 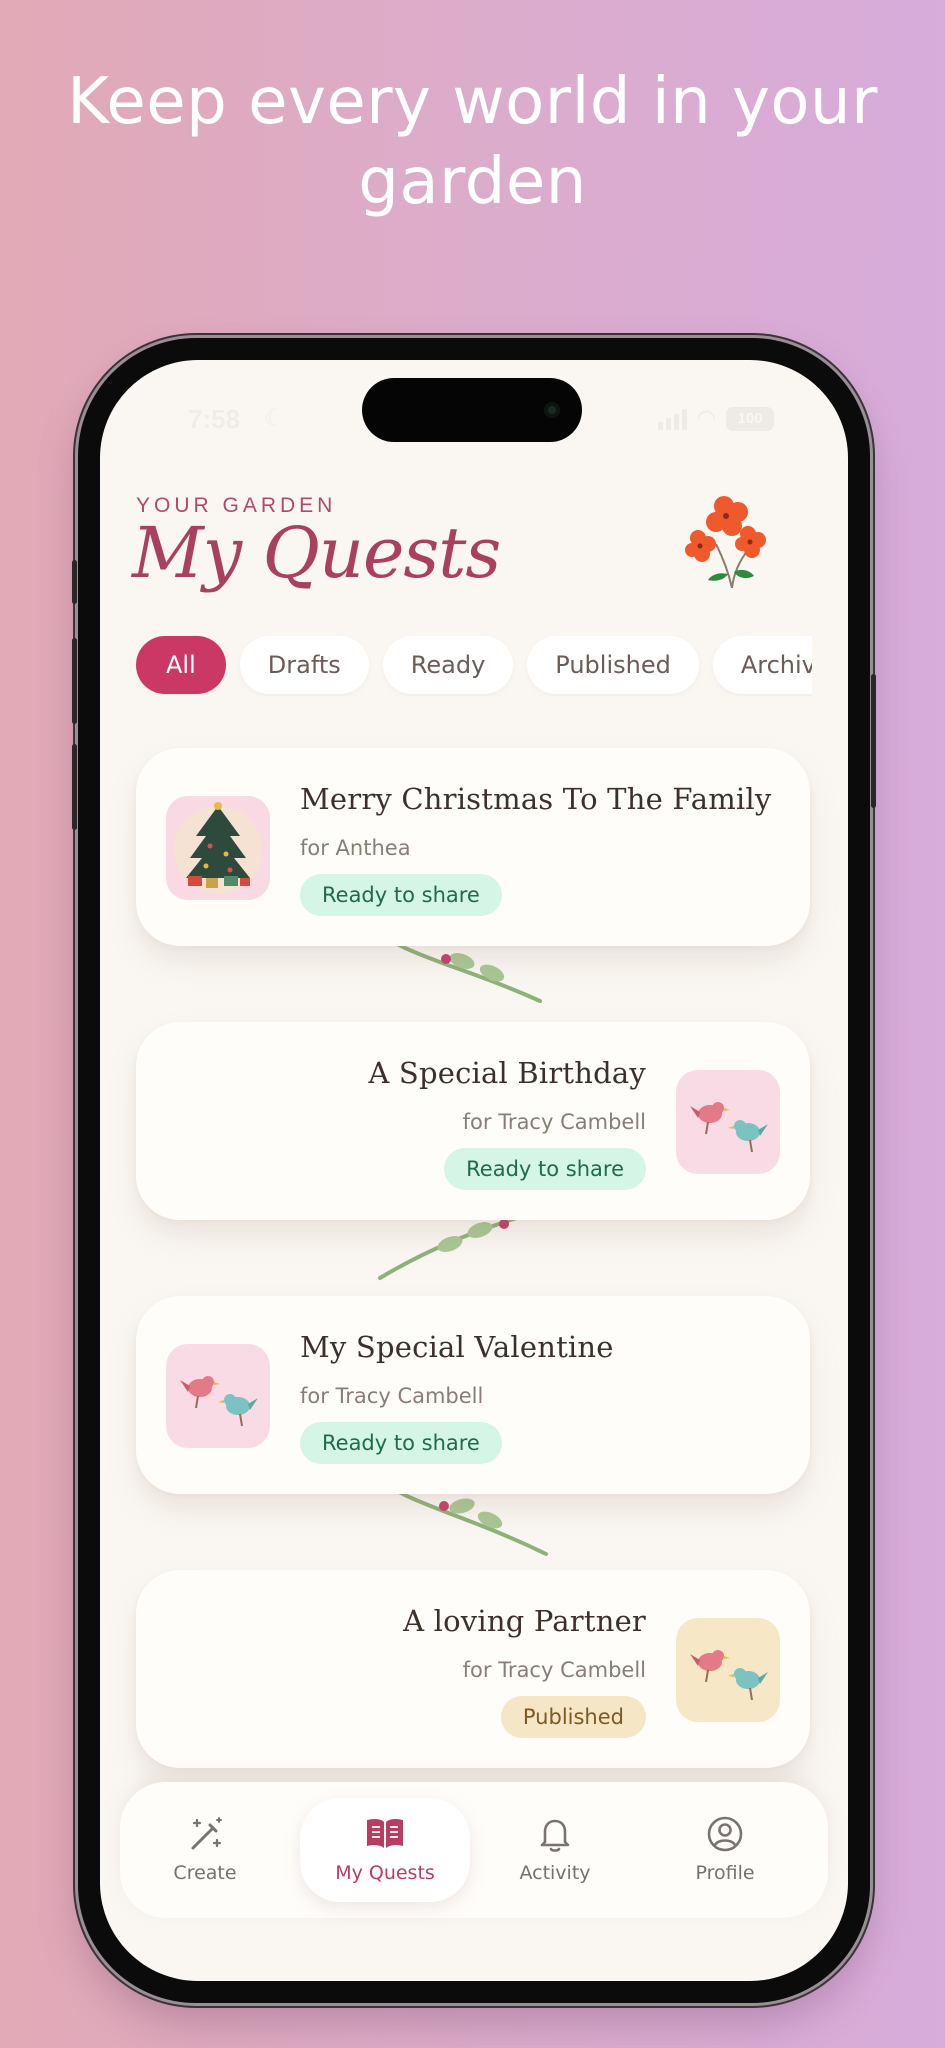 What do you see at coordinates (74, 681) in the screenshot?
I see `volume-up-button` at bounding box center [74, 681].